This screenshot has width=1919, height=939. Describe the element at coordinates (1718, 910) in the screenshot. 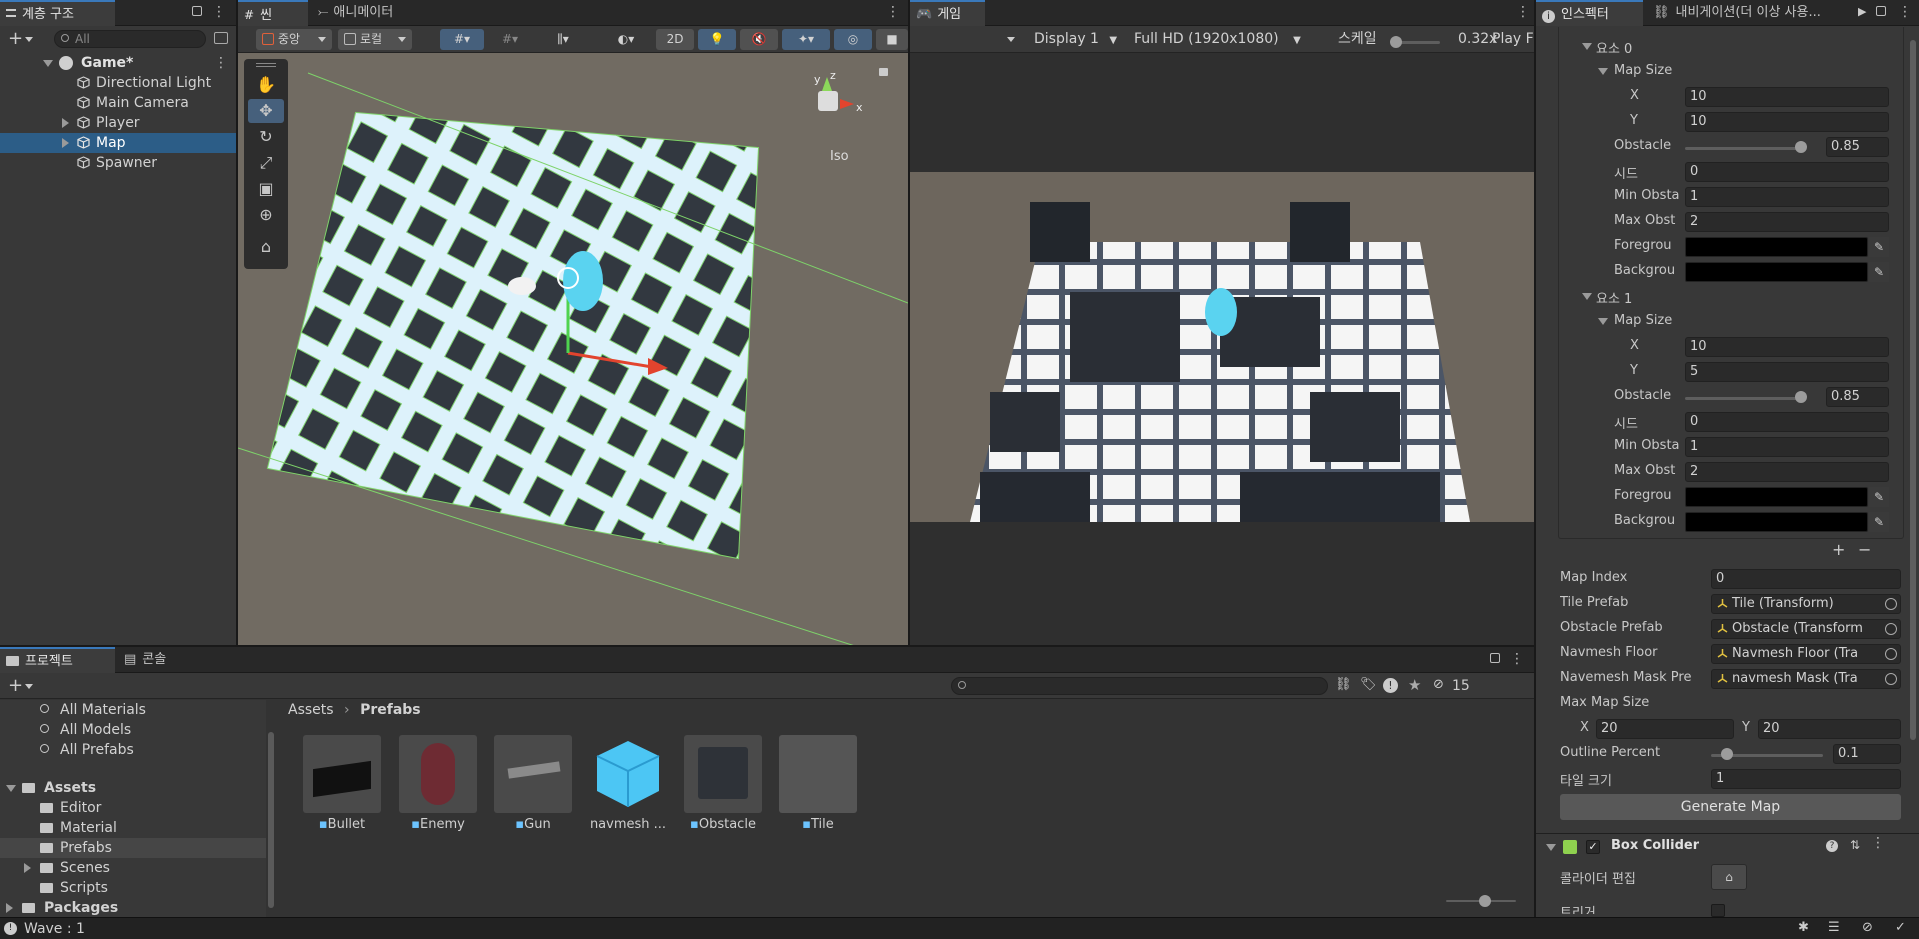

I see `trigger-checkbox` at that location.